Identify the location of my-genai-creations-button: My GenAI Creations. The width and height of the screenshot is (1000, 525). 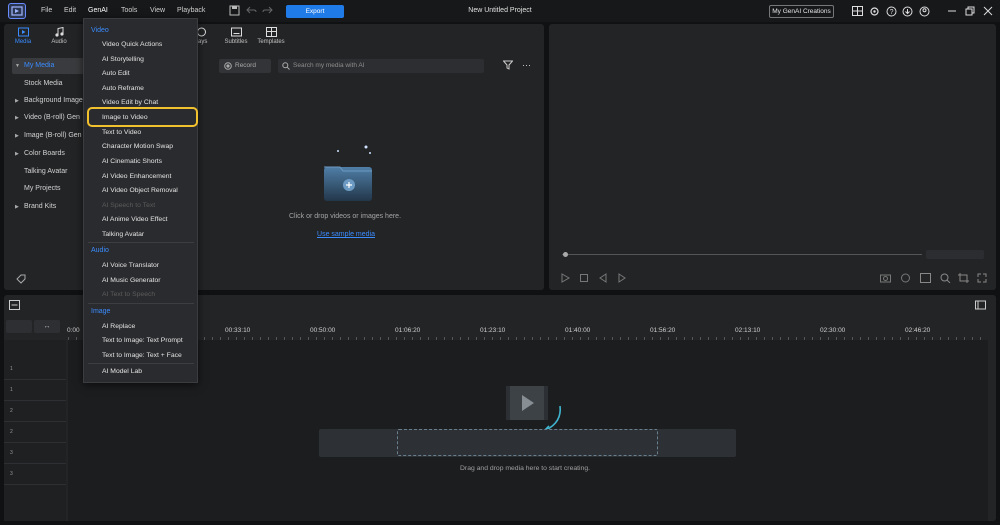
(801, 11).